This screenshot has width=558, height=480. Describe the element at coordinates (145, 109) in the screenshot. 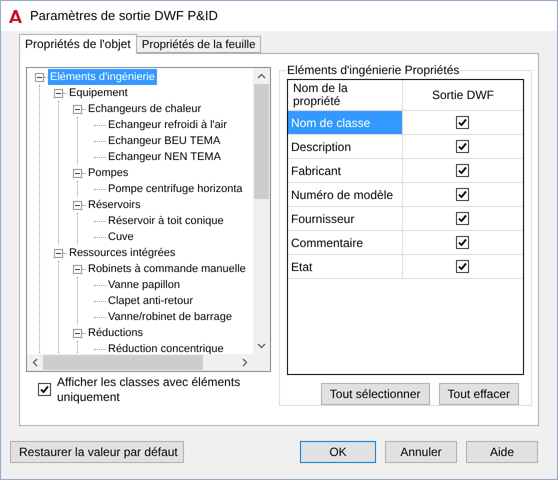

I see `tree-item: Echangeurs de chaleur` at that location.